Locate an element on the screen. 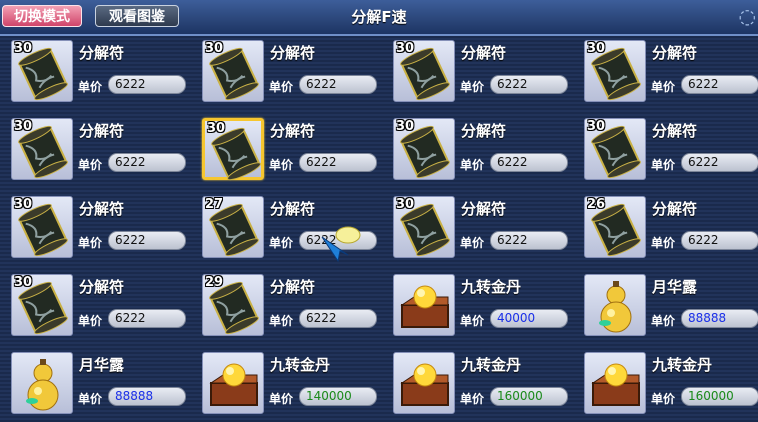 This screenshot has height=422, width=758. window-title: 分解F速 is located at coordinates (379, 17).